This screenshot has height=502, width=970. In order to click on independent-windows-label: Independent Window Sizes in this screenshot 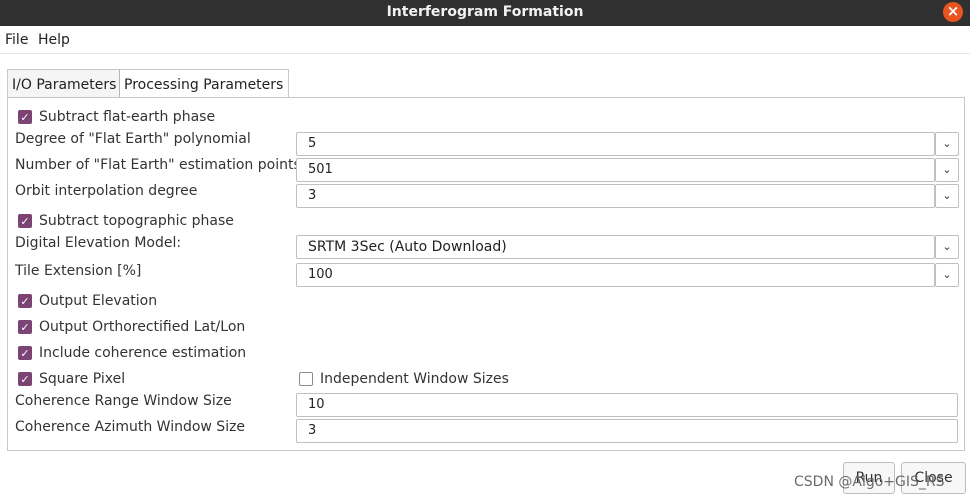, I will do `click(414, 379)`.